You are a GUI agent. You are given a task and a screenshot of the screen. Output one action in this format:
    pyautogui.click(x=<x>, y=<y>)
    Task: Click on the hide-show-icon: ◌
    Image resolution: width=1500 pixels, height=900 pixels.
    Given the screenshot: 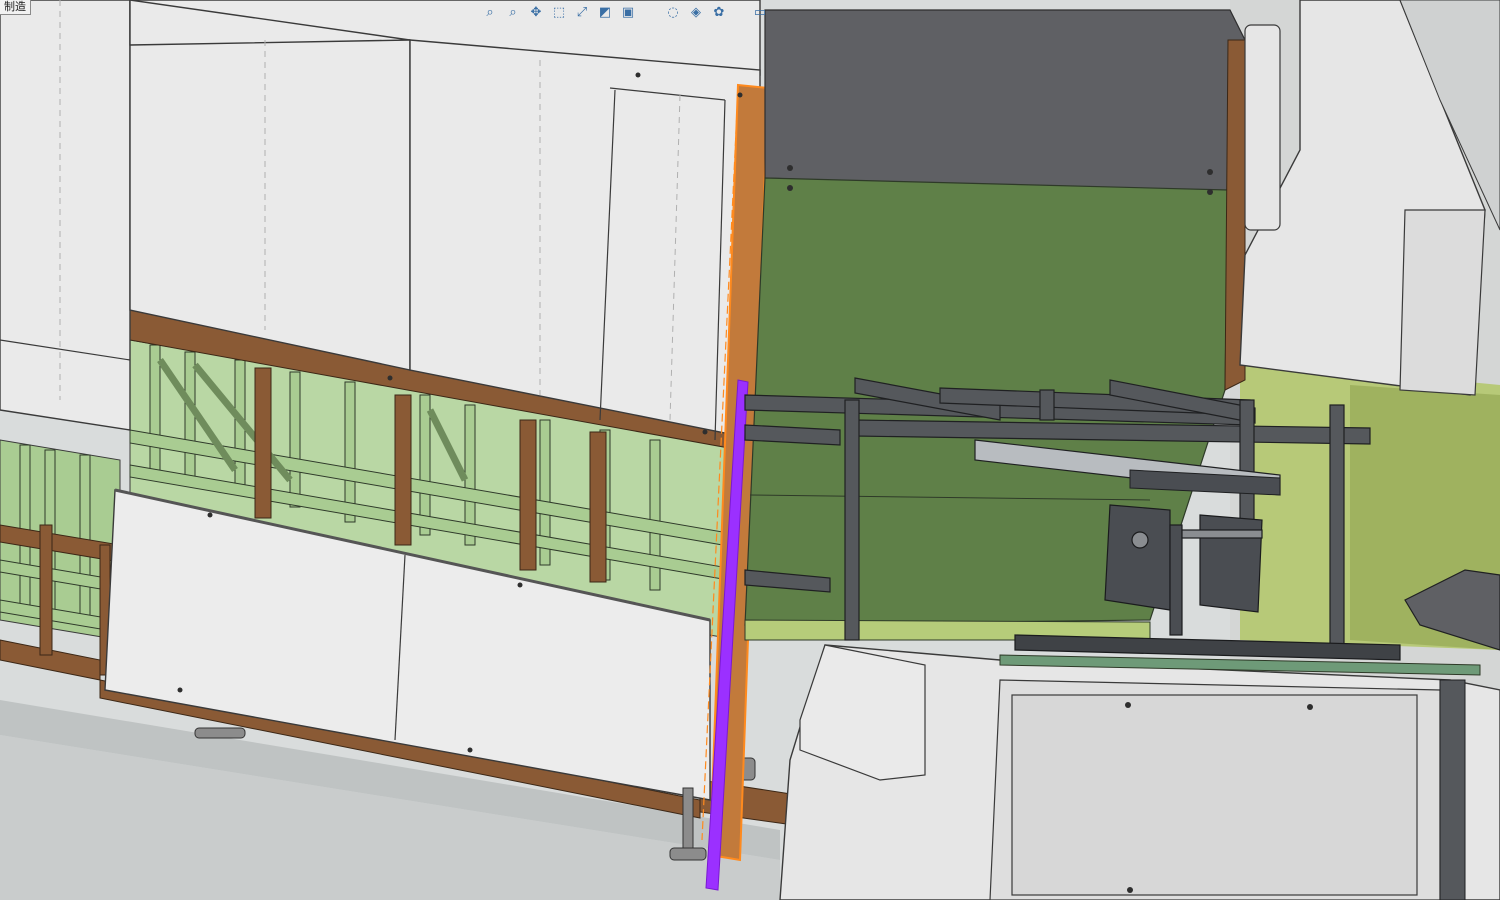 What is the action you would take?
    pyautogui.click(x=673, y=12)
    